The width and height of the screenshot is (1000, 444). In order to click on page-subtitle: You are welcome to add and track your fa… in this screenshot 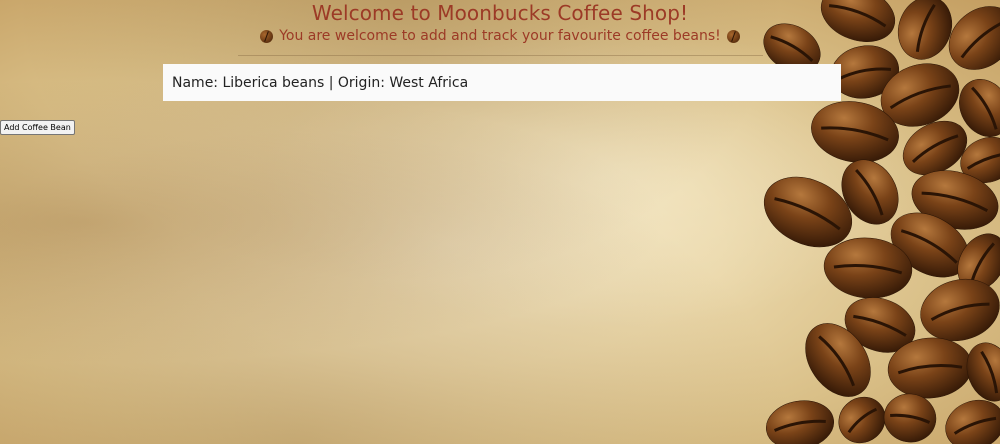, I will do `click(500, 36)`.